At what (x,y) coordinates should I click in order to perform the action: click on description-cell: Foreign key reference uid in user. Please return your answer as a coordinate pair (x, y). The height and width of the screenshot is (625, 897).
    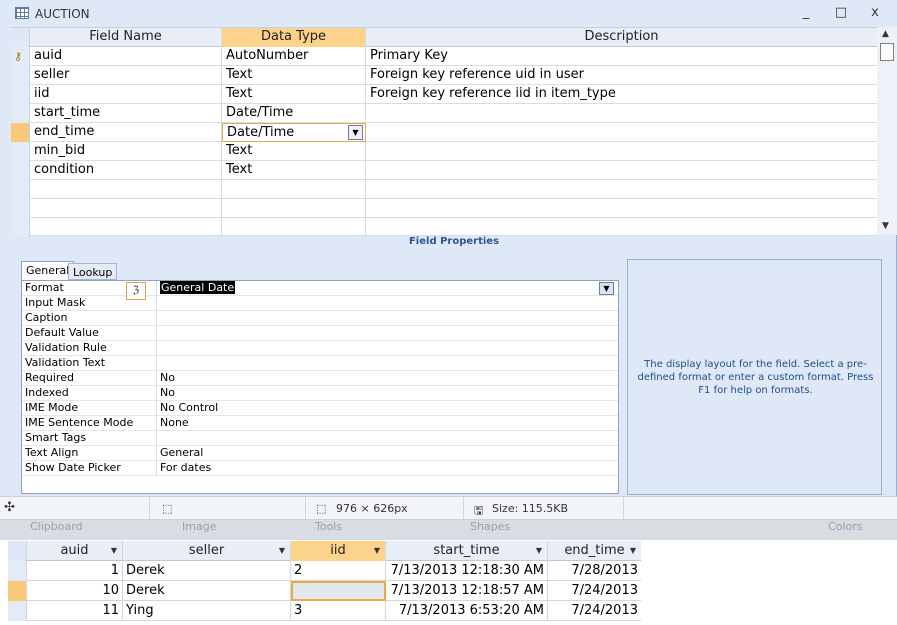
    Looking at the image, I should click on (621, 75).